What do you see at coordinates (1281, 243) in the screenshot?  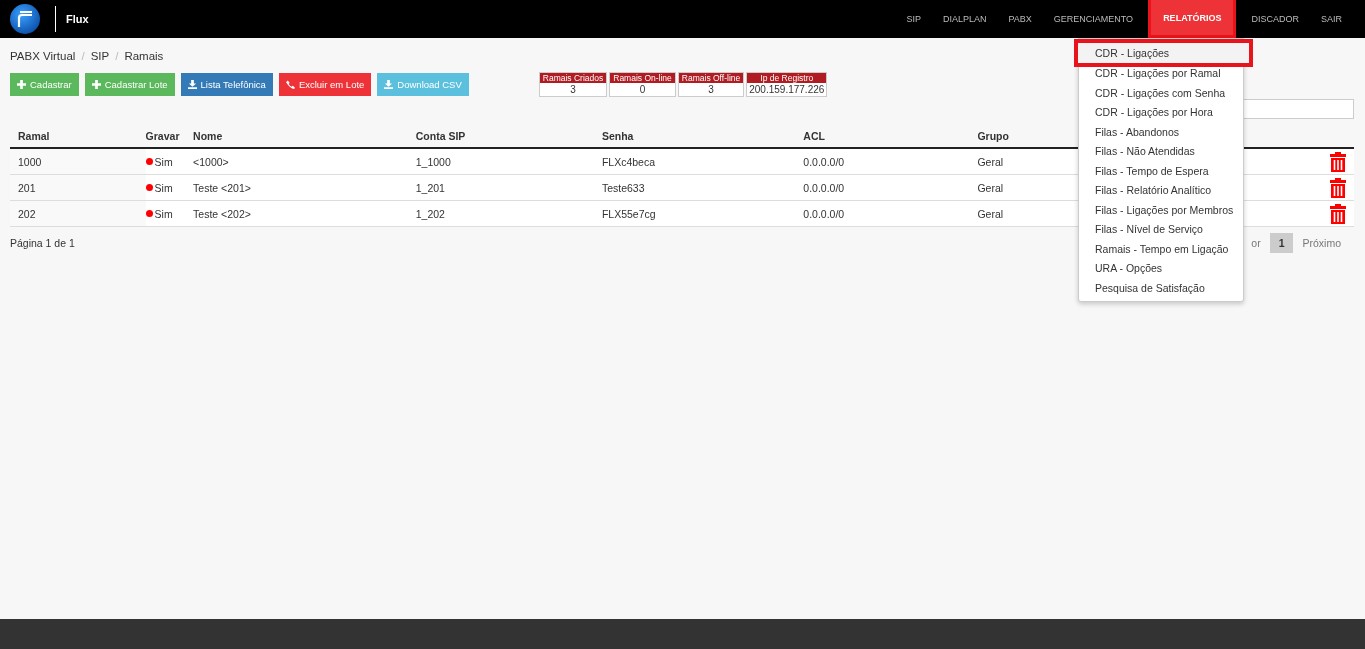 I see `pagination-link: 1` at bounding box center [1281, 243].